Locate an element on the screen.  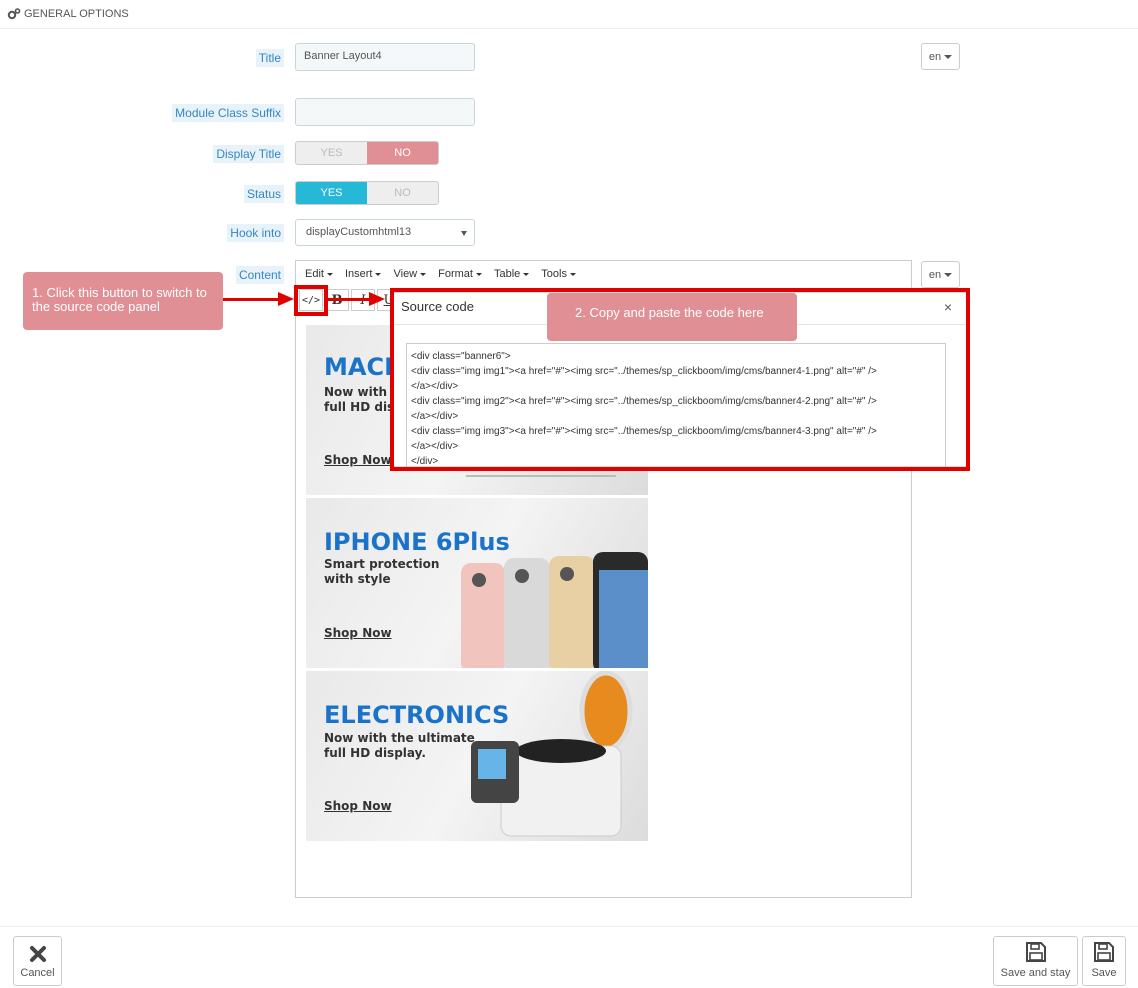
editor-menubar: Edit Insert View Format Table Tools is located at coordinates (603, 274).